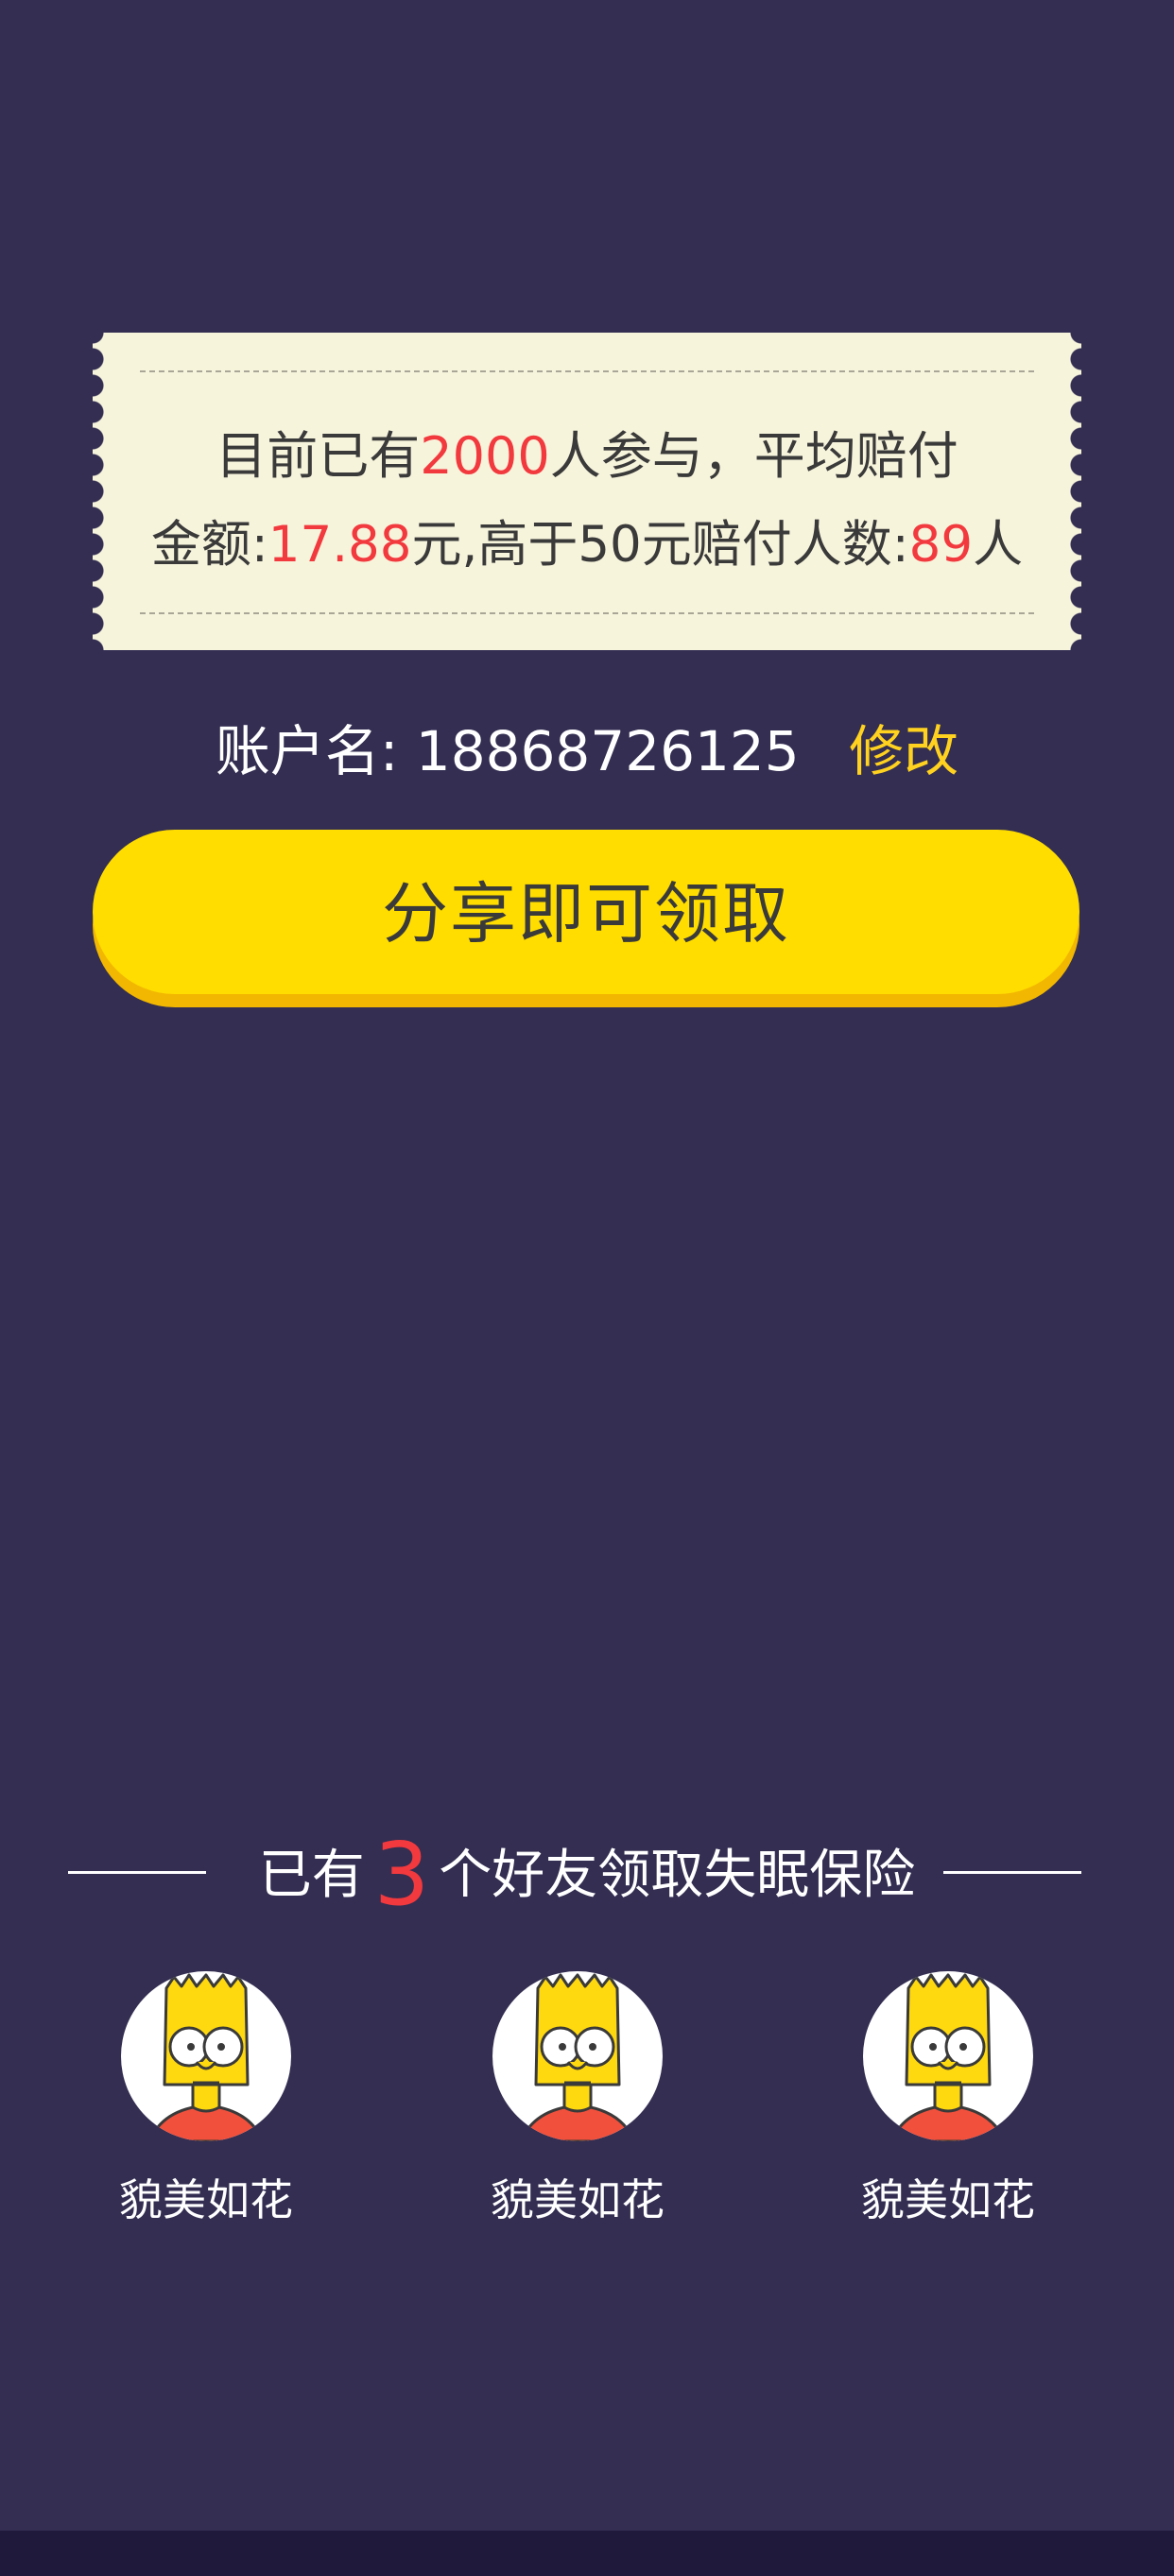  Describe the element at coordinates (941, 545) in the screenshot. I see `over-50-count: 89` at that location.